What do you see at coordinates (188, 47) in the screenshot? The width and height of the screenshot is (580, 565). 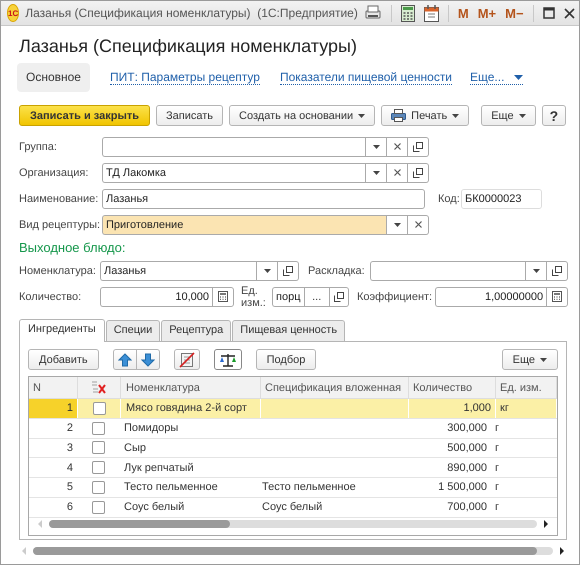 I see `form-title: Лазанья (Спецификация номенклатуры)` at bounding box center [188, 47].